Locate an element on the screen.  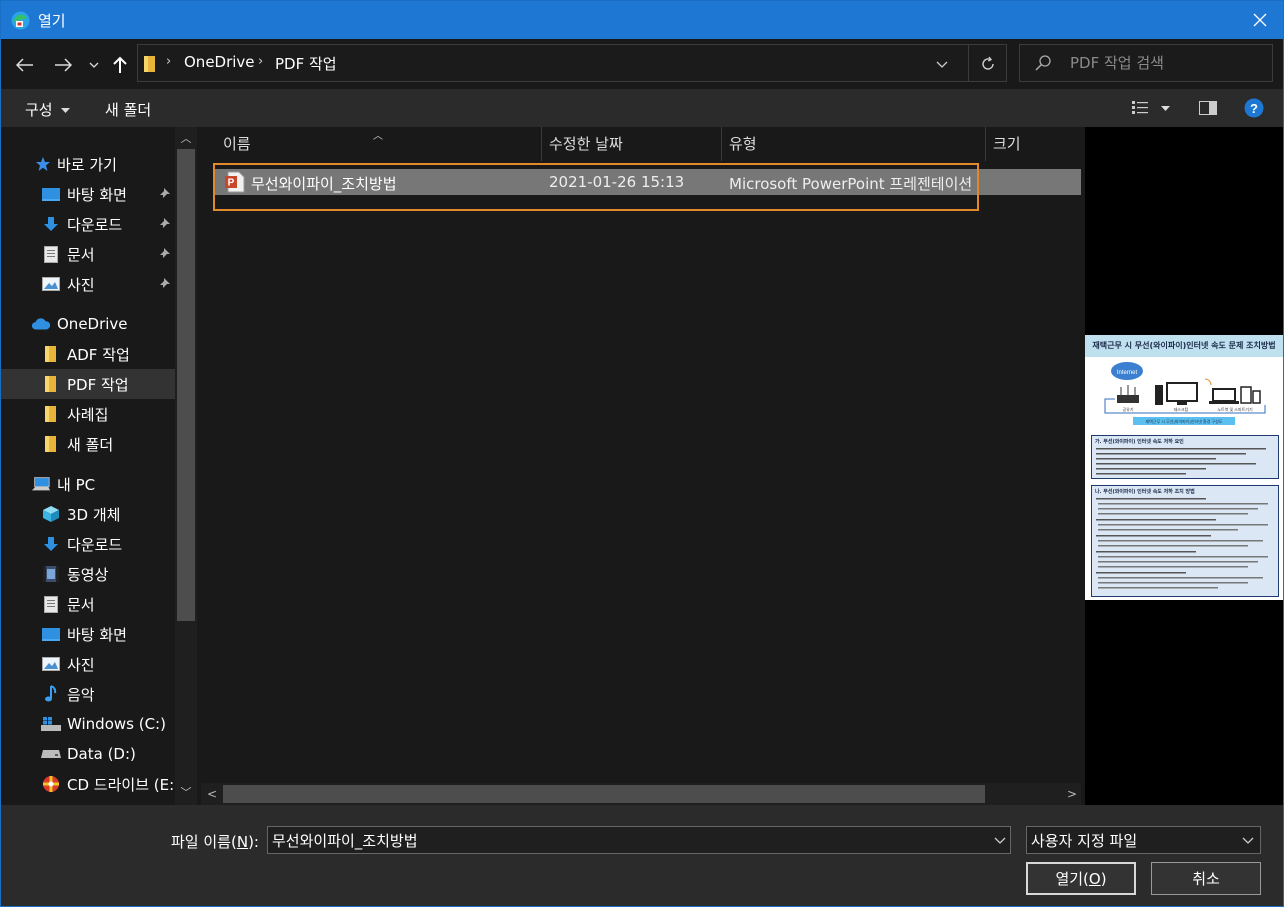
slide-title: 재택근무 시 무선(와이파이)인터넷 속도 문제 조치방법 is located at coordinates (1184, 346).